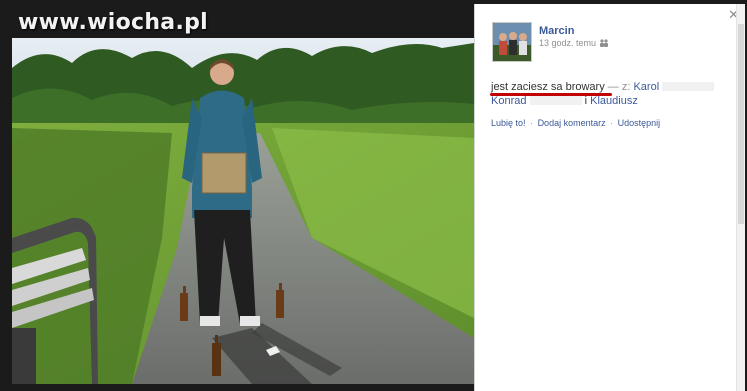 The width and height of the screenshot is (747, 391). I want to click on like-link: Lubię to!, so click(508, 123).